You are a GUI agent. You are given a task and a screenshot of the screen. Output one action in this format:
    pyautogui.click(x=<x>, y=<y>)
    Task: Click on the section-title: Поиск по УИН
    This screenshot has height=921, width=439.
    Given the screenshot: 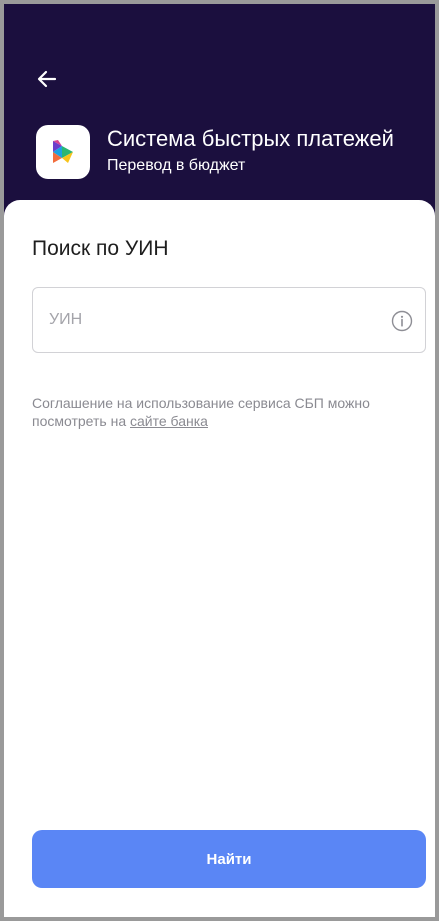 What is the action you would take?
    pyautogui.click(x=100, y=248)
    